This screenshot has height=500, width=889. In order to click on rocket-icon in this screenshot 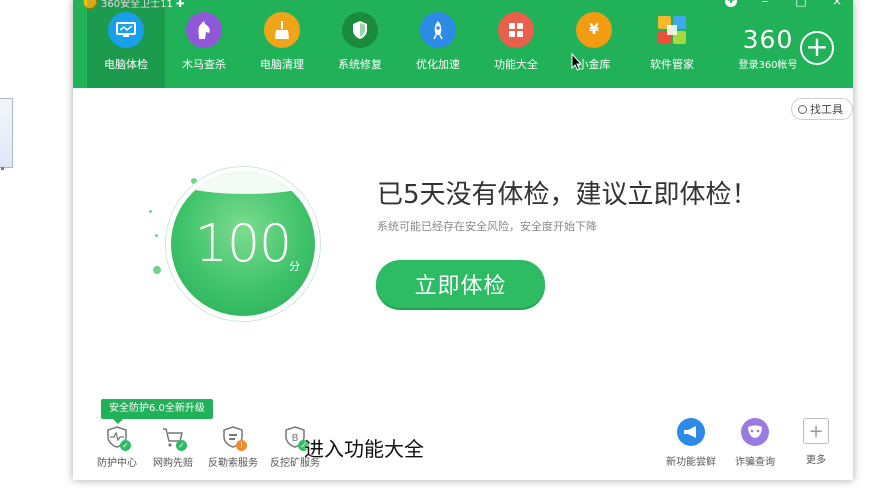, I will do `click(438, 30)`.